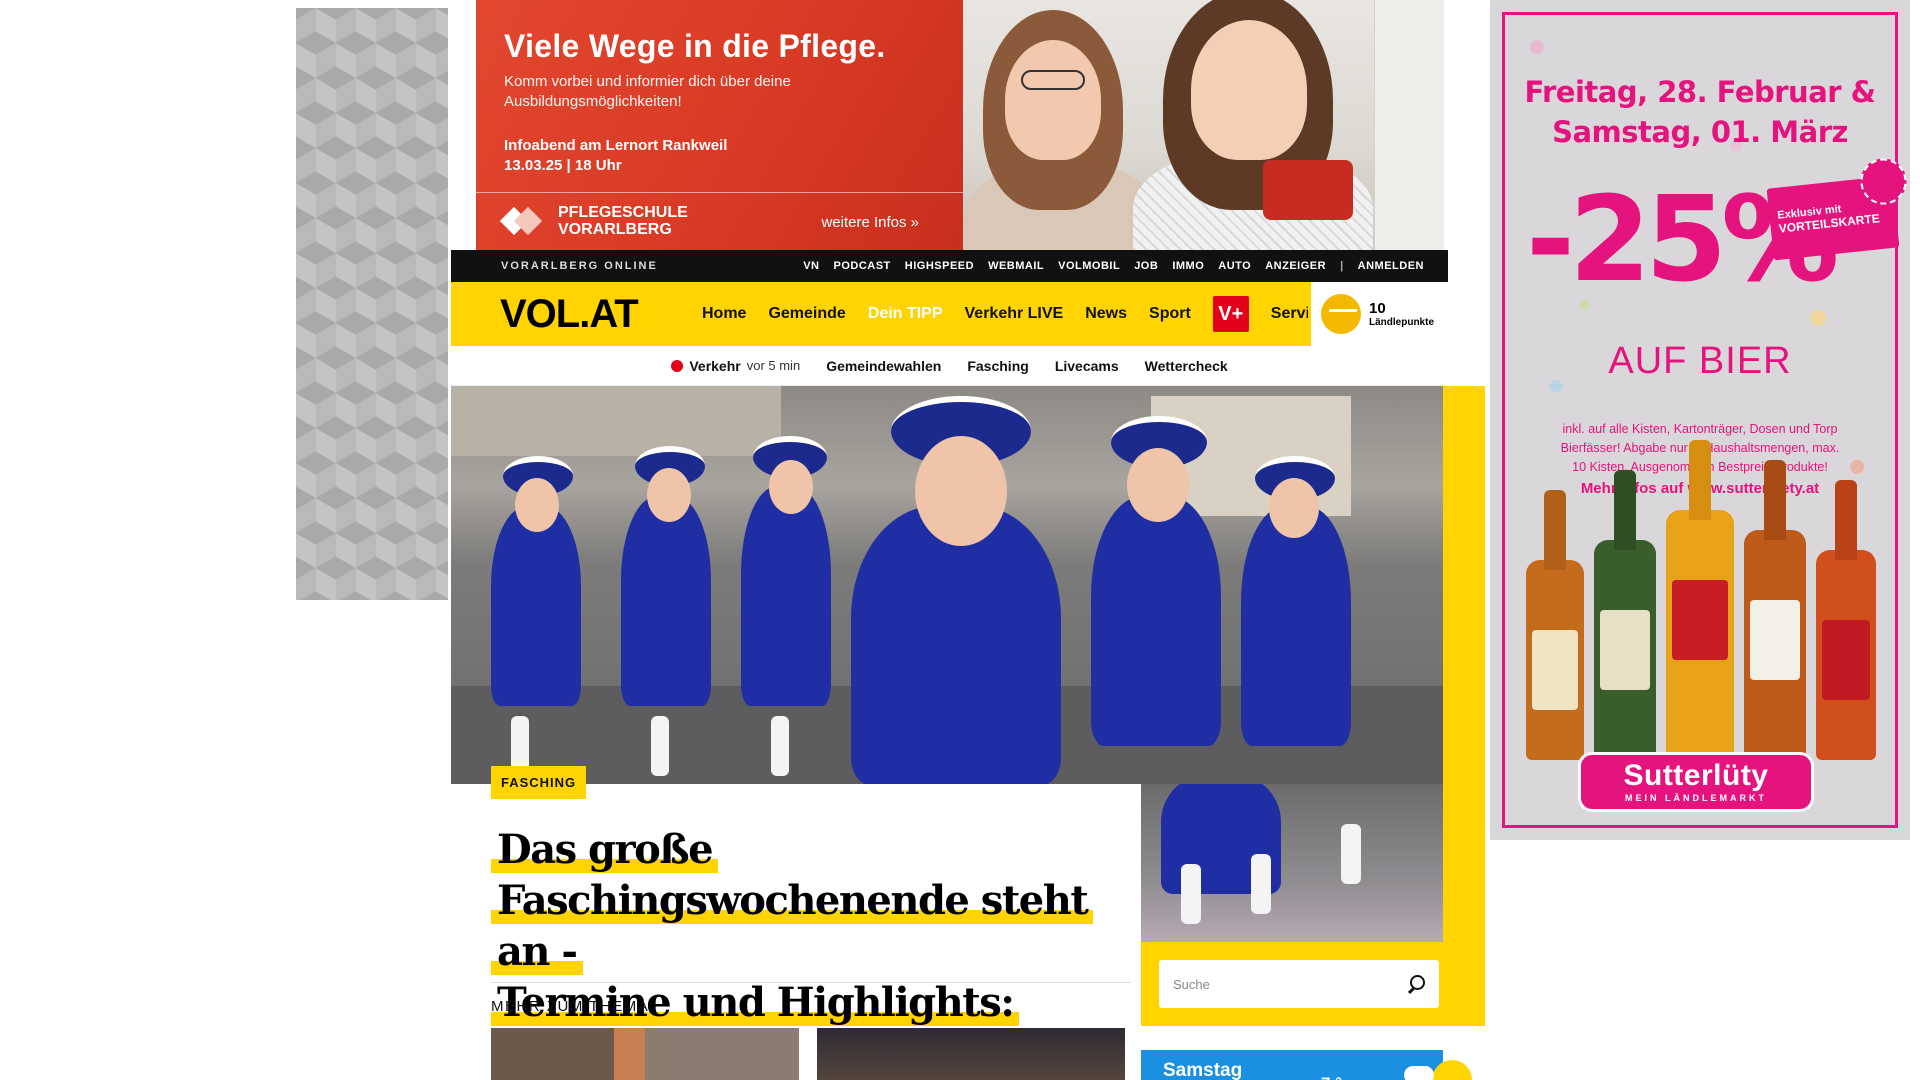  I want to click on traffic-live-link: Verkehr vor 5 min, so click(735, 366).